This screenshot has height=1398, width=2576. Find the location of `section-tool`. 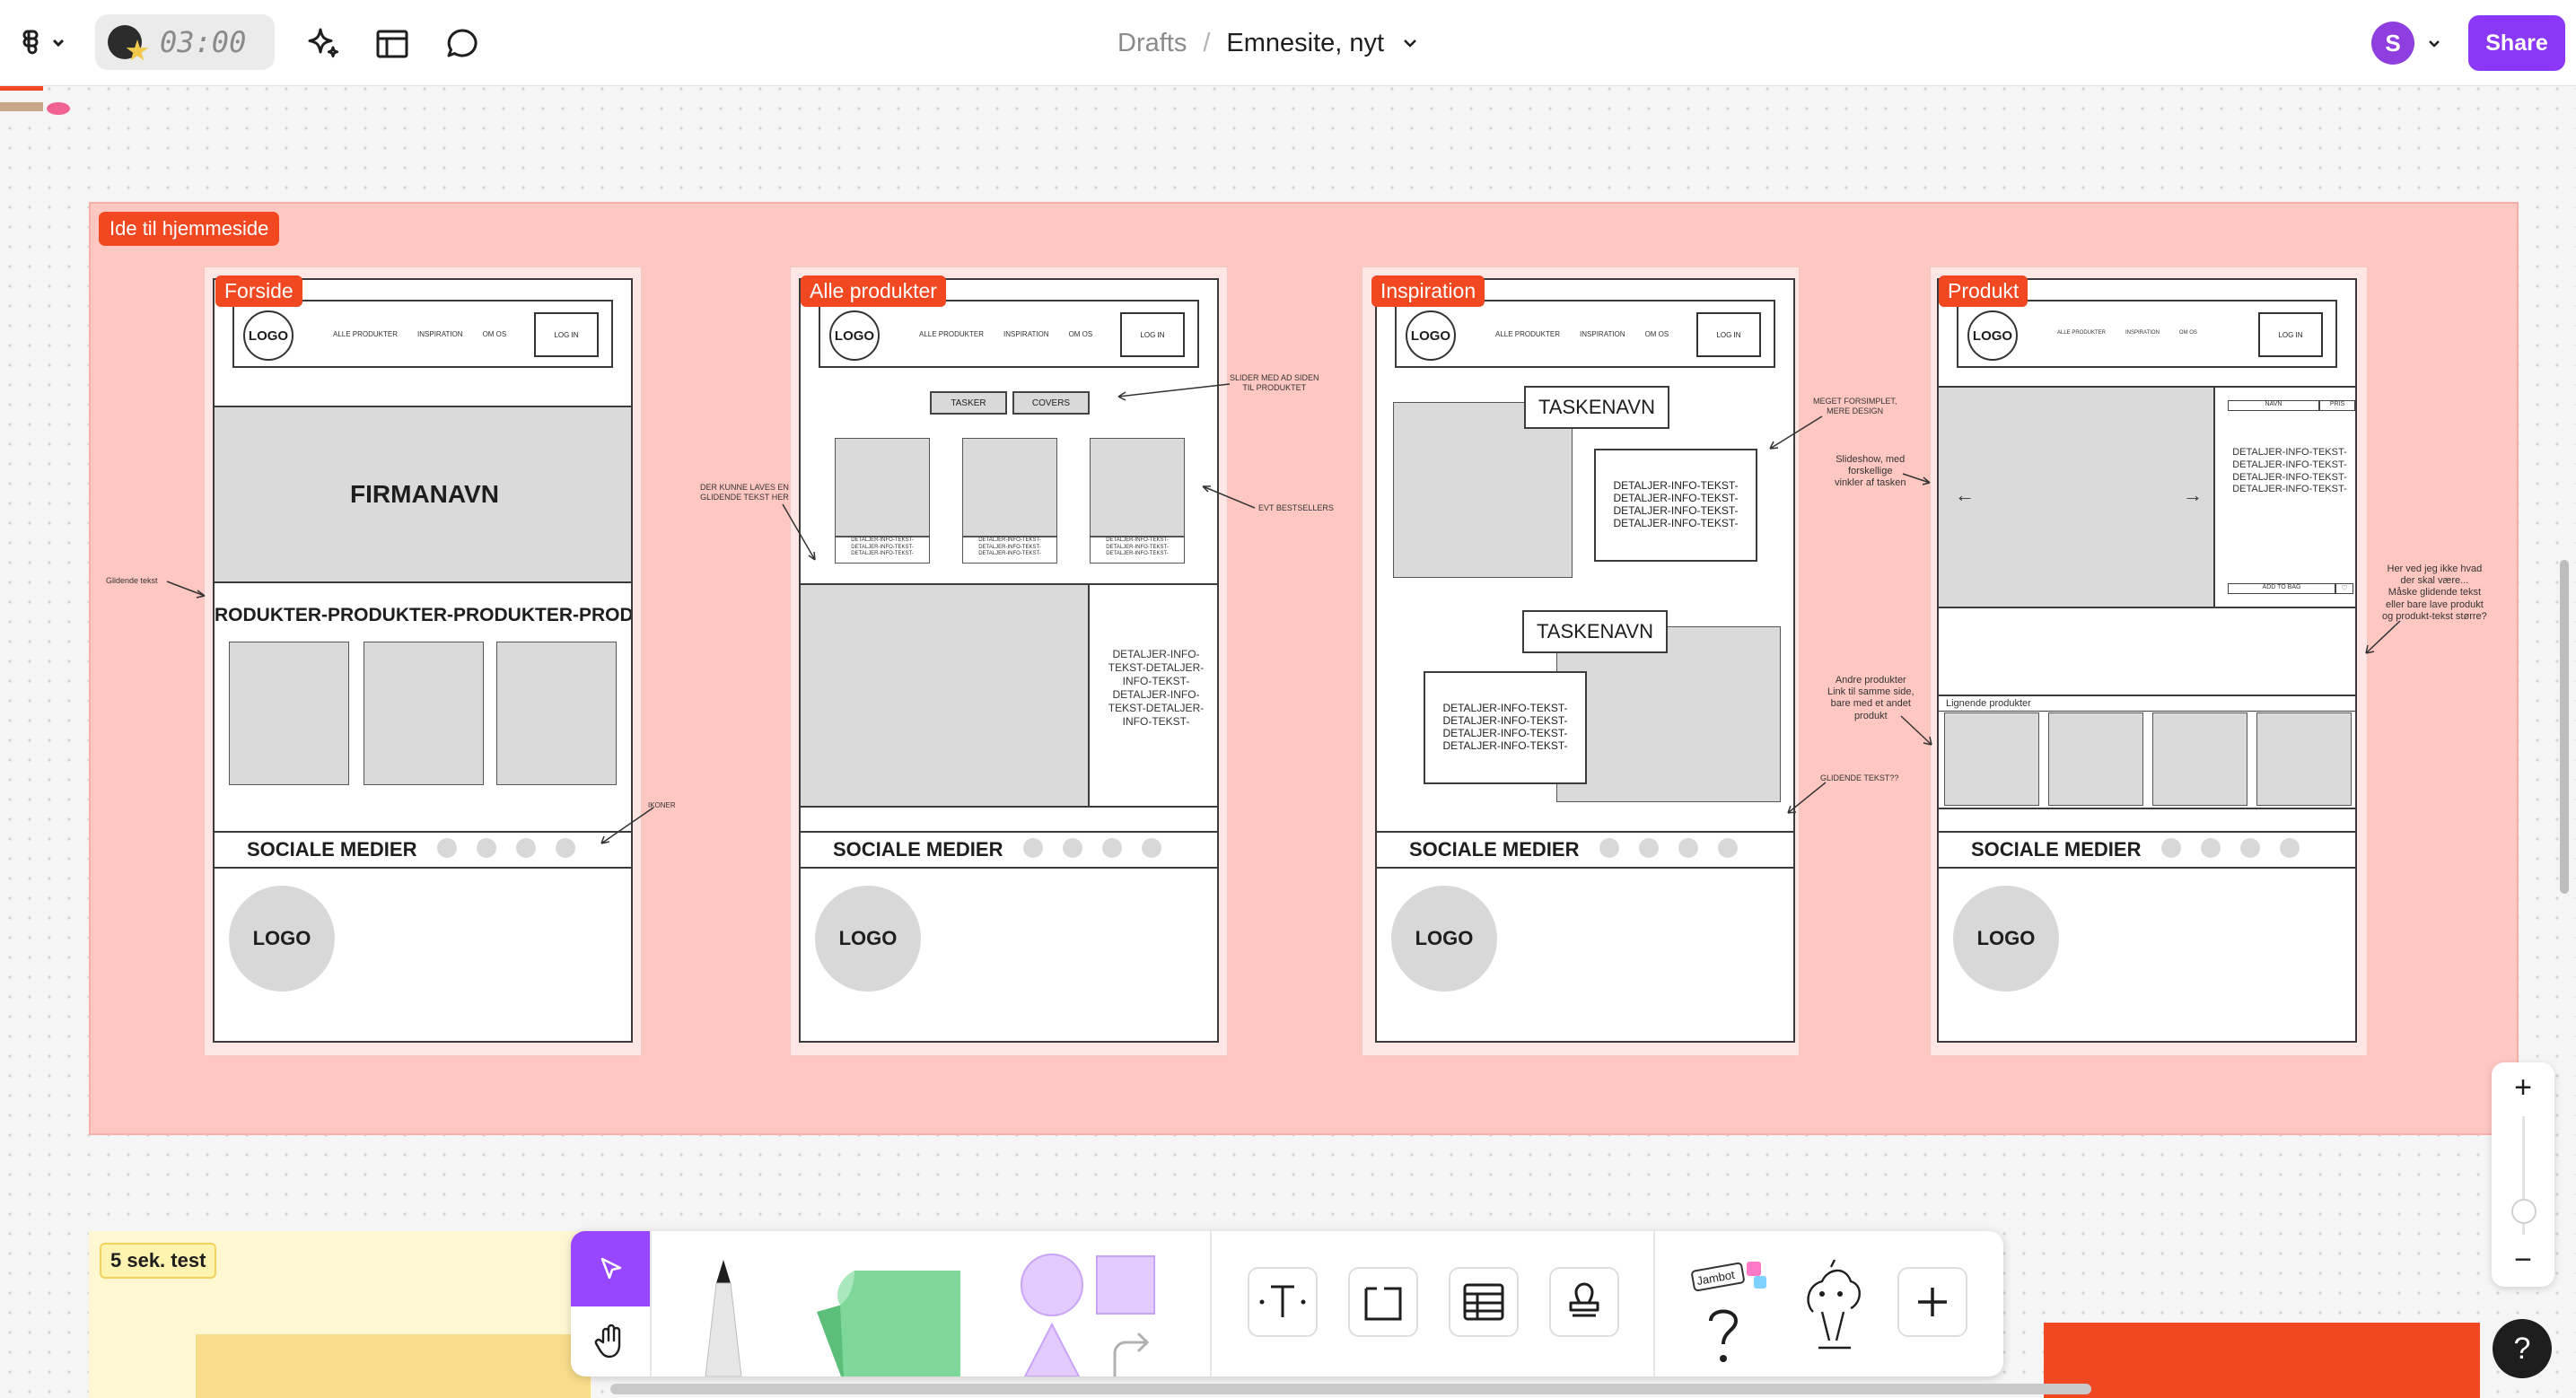

section-tool is located at coordinates (1383, 1302).